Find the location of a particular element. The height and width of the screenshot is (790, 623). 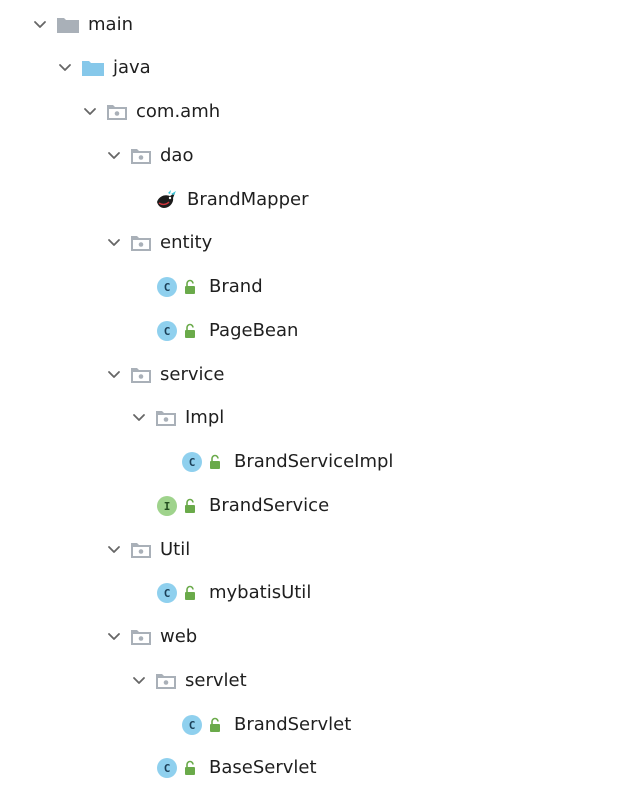

tree-item-impl: Impl is located at coordinates (177, 418).